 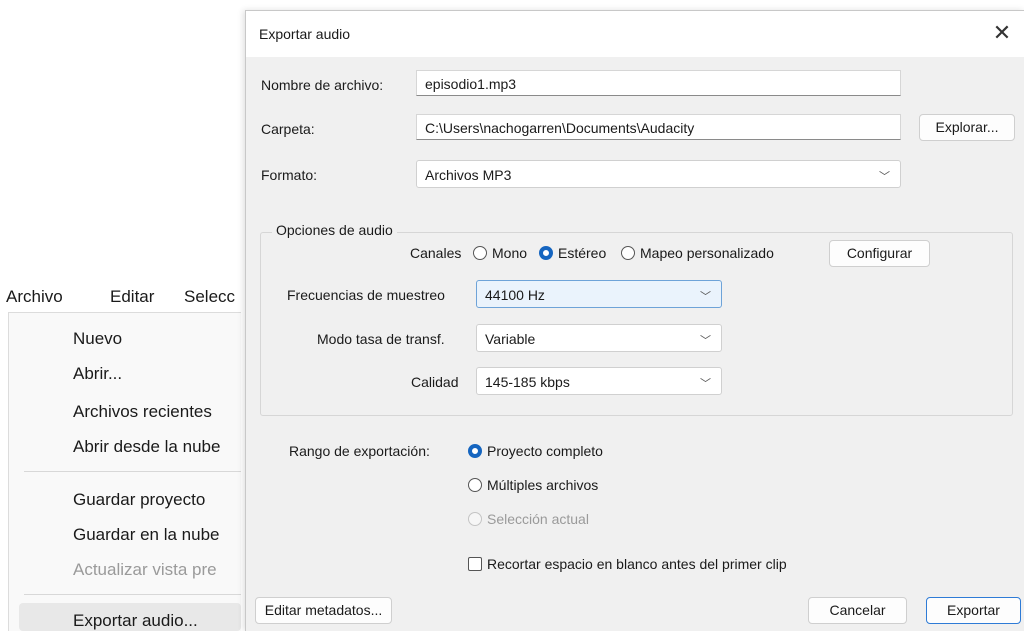 What do you see at coordinates (132, 297) in the screenshot?
I see `menu-editar: Editar` at bounding box center [132, 297].